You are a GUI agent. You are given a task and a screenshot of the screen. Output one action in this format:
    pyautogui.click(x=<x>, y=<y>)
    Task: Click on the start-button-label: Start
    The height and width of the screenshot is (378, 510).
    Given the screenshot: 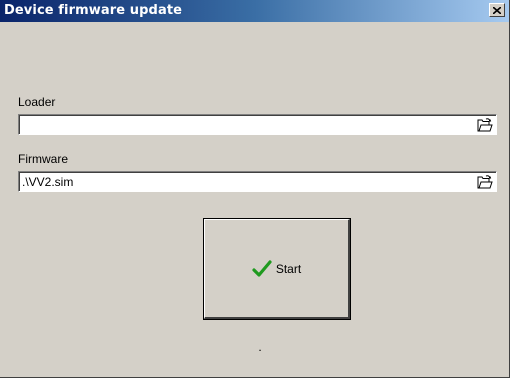 What is the action you would take?
    pyautogui.click(x=288, y=268)
    